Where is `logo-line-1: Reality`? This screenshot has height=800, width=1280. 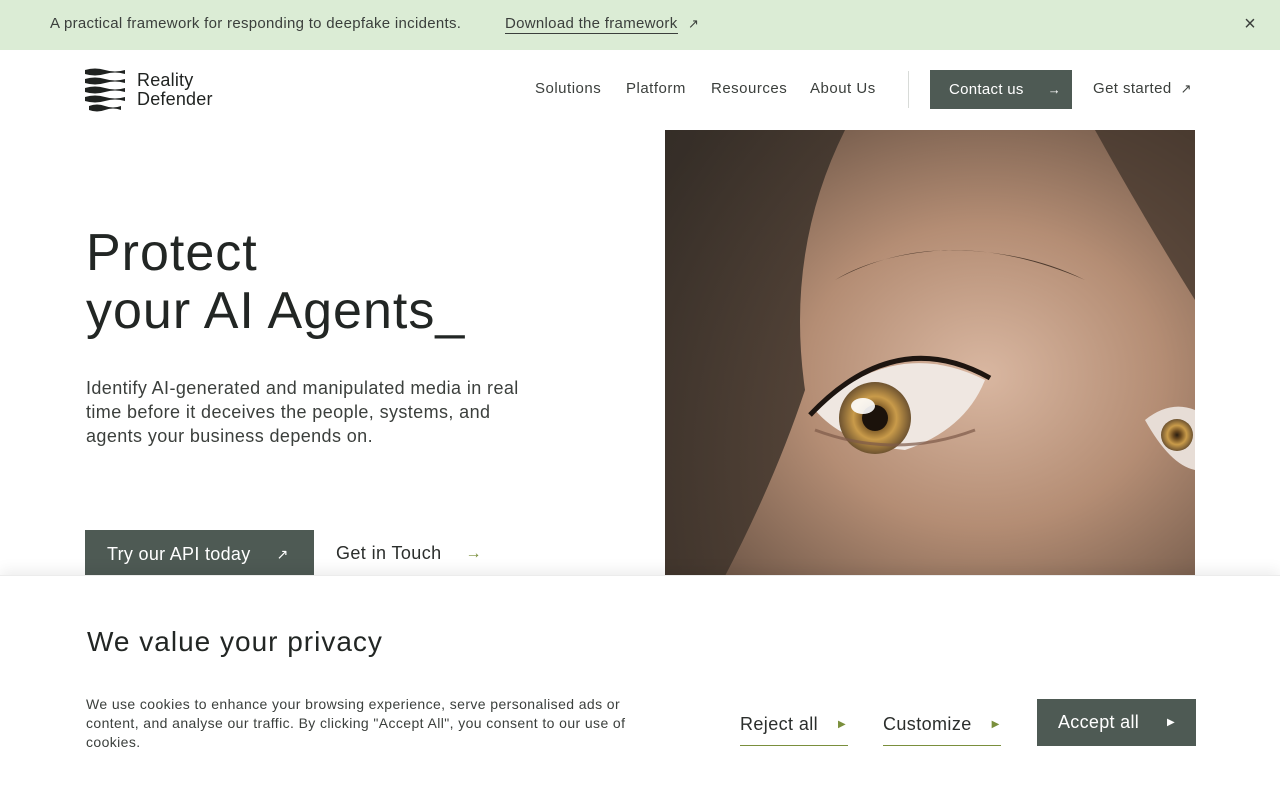 logo-line-1: Reality is located at coordinates (165, 80).